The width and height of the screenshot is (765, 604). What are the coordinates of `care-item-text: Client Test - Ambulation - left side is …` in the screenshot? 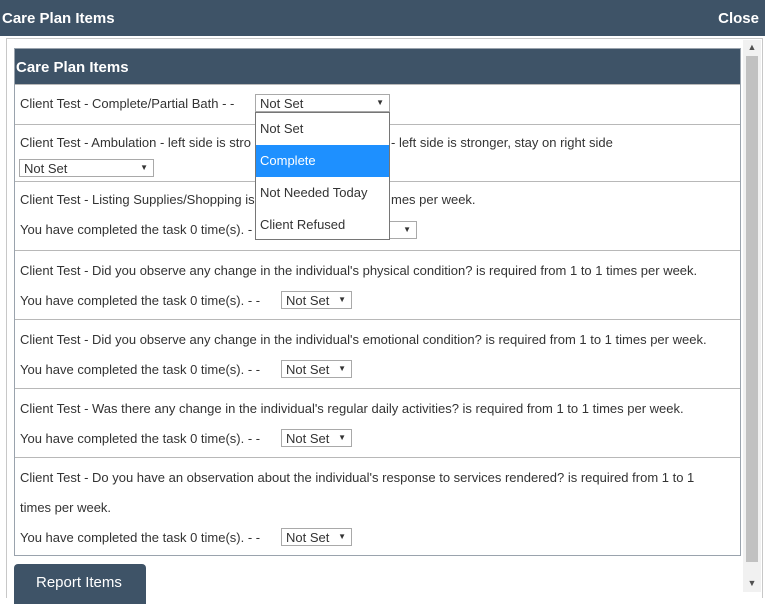 It's located at (135, 142).